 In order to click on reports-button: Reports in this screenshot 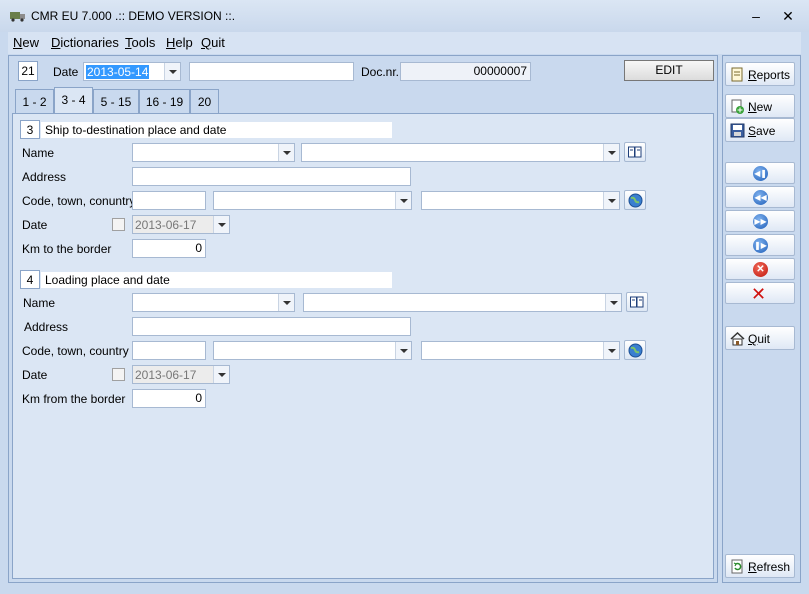, I will do `click(760, 74)`.